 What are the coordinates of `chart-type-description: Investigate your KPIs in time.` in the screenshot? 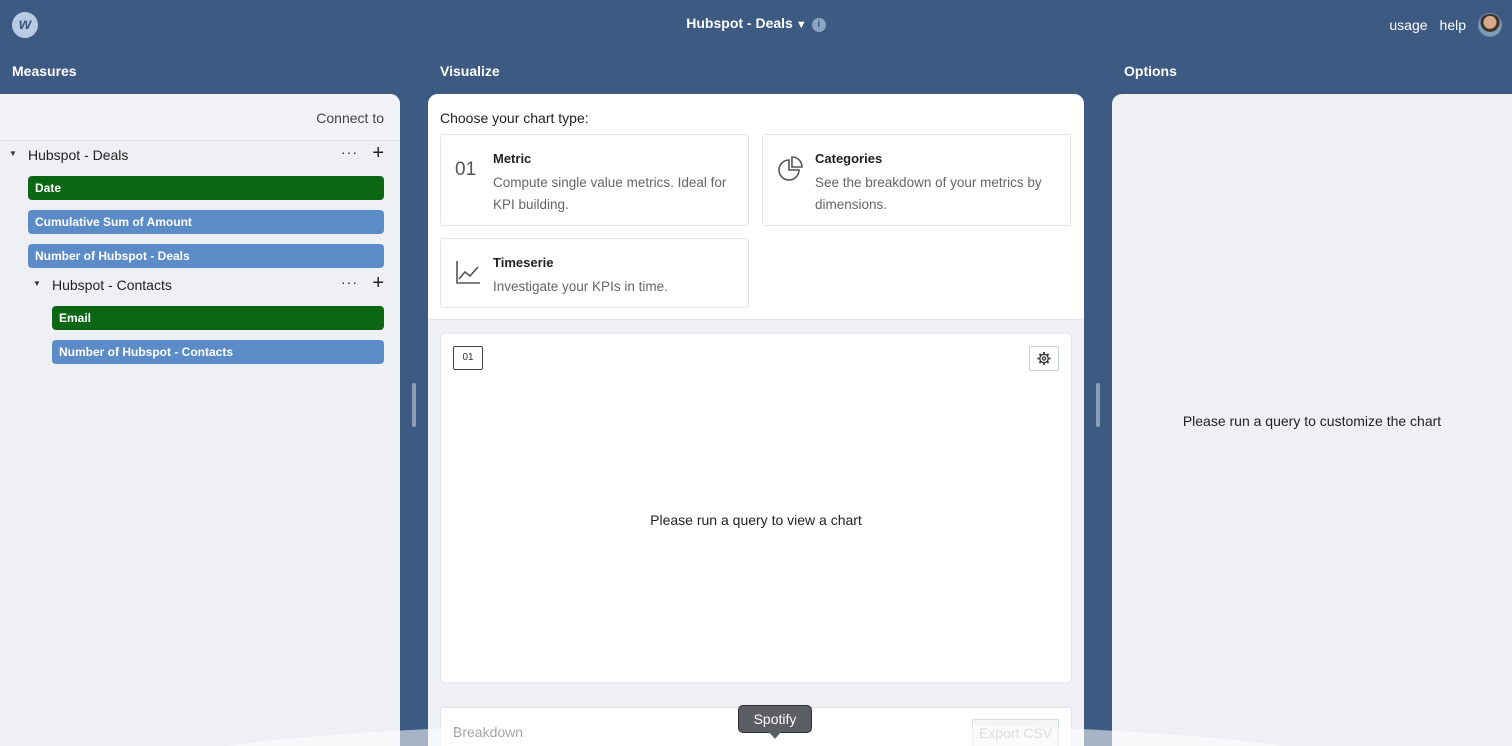 It's located at (580, 286).